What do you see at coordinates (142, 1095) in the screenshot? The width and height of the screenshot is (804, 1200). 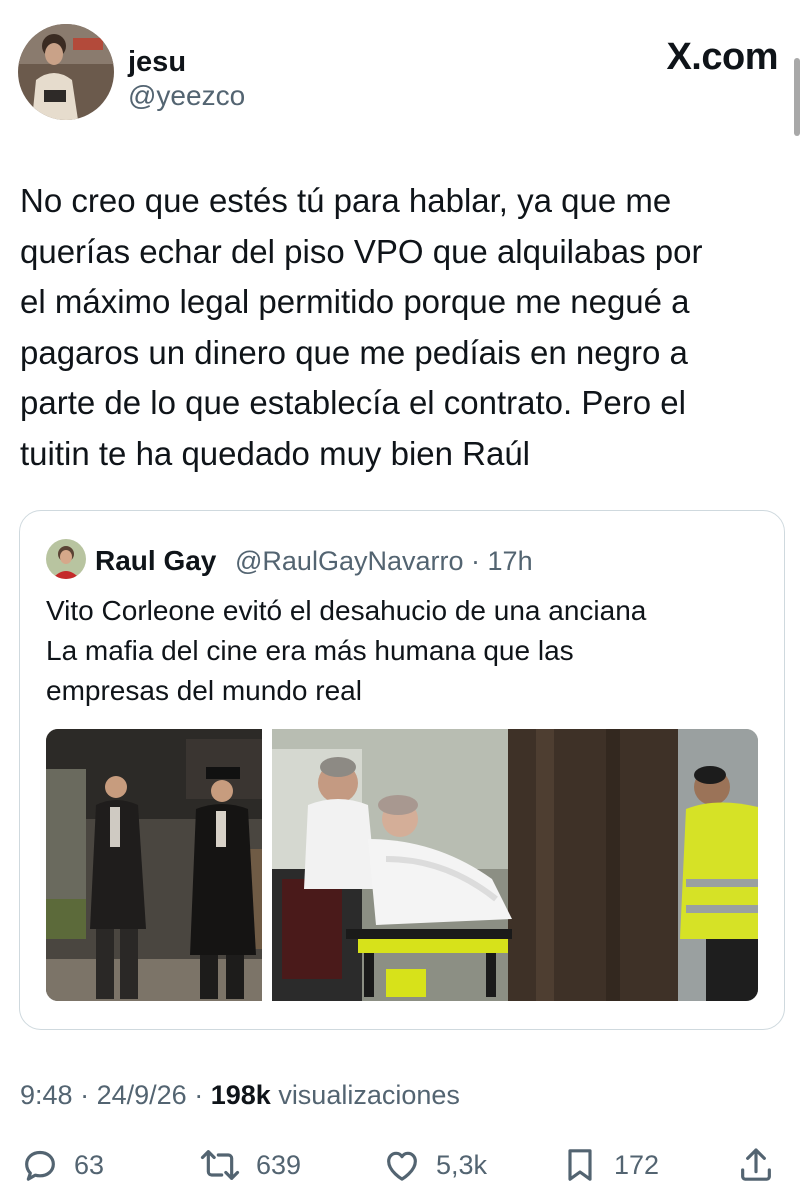 I see `tweet-date: 24/9/26` at bounding box center [142, 1095].